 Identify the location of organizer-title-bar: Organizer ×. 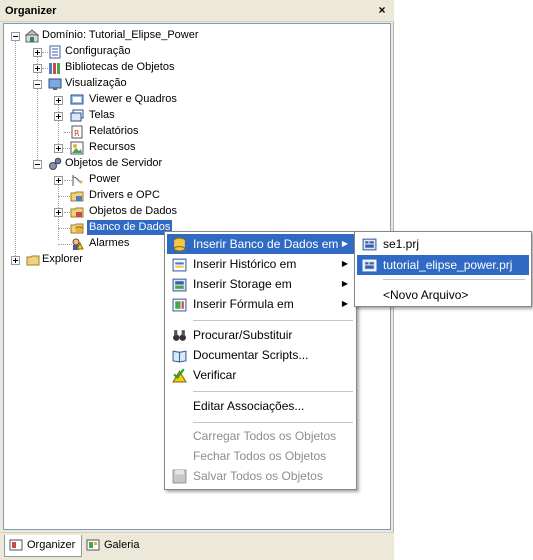
(197, 11).